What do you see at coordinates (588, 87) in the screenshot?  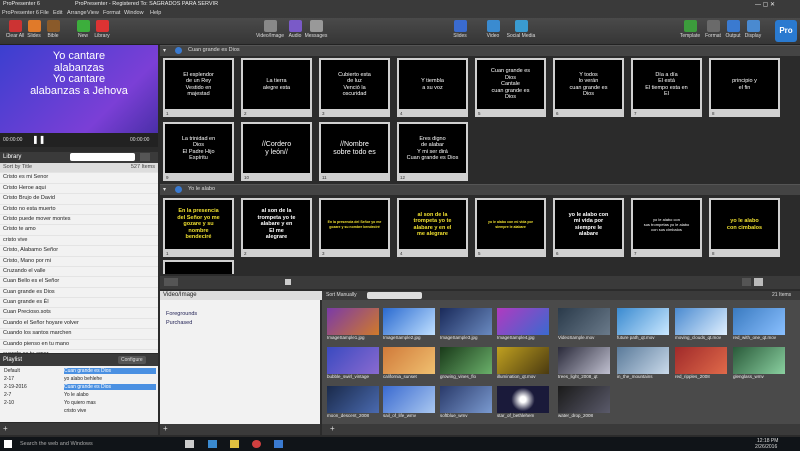 I see `slide: Y todos lo verán cuan grande es Dios 6` at bounding box center [588, 87].